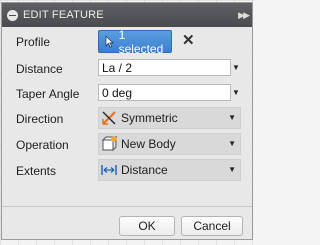 Image resolution: width=320 pixels, height=245 pixels. Describe the element at coordinates (144, 170) in the screenshot. I see `extents-value: Distance` at that location.